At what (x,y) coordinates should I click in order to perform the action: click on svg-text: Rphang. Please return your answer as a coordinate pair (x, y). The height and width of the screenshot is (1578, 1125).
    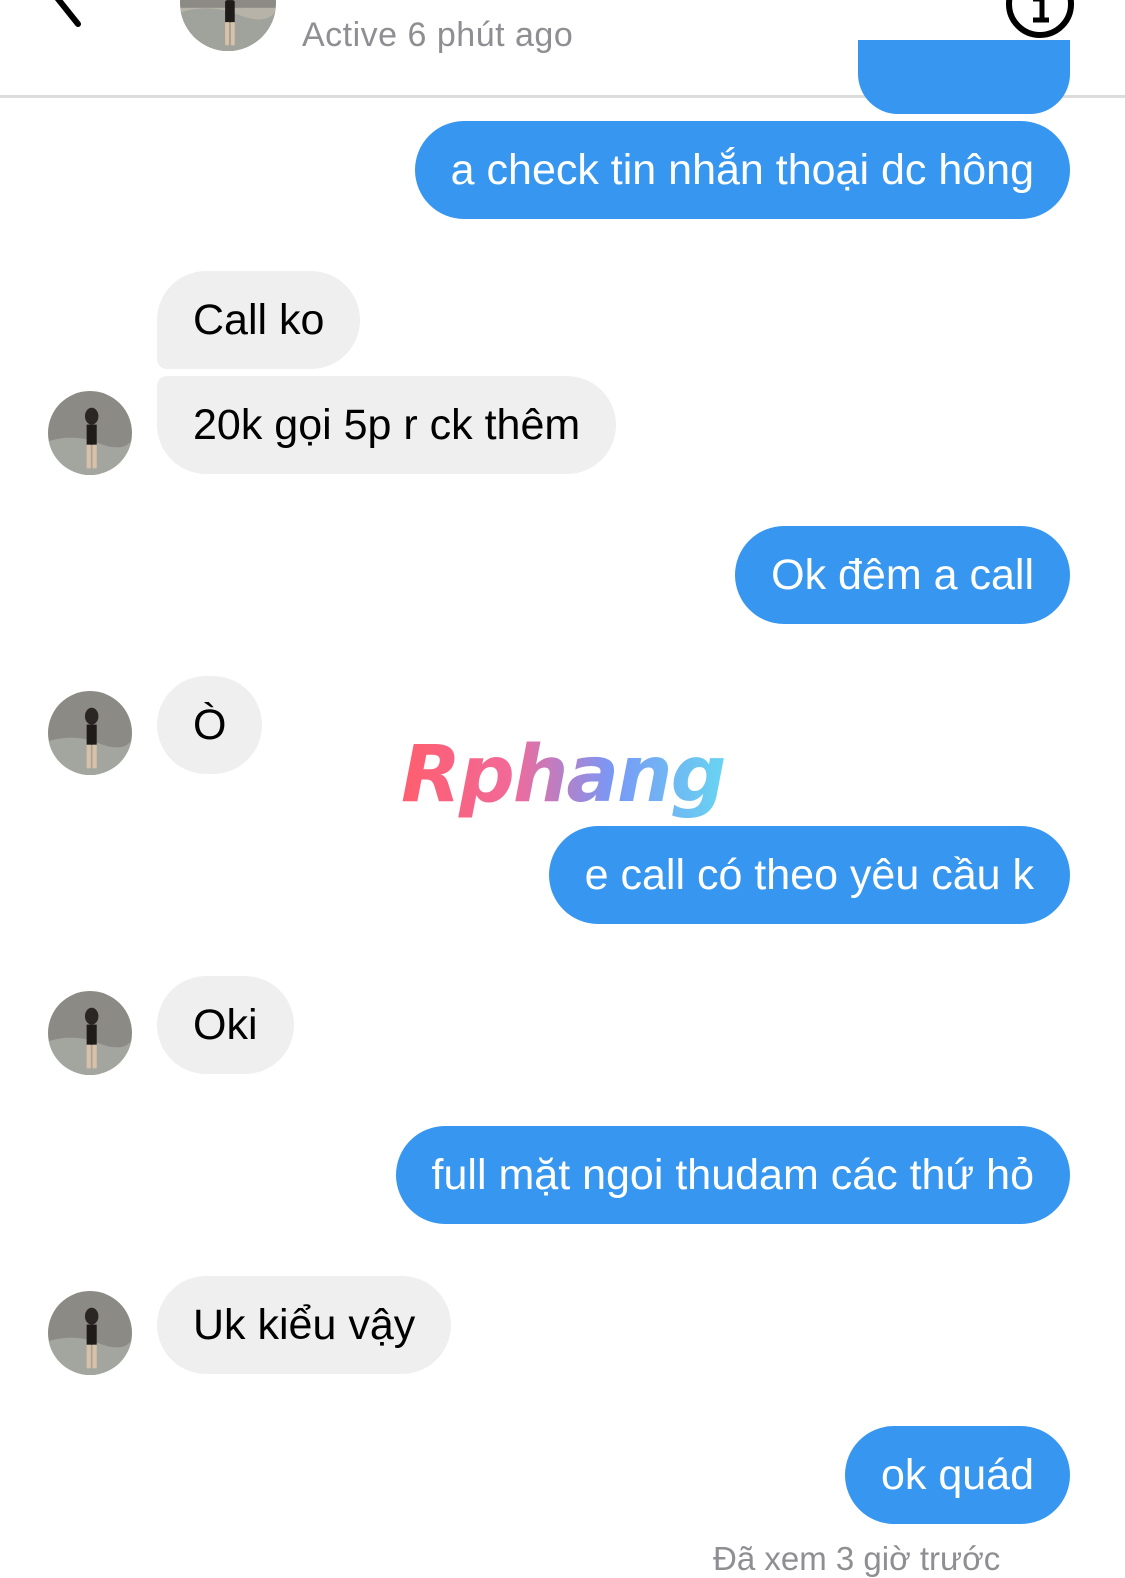
    Looking at the image, I should click on (563, 777).